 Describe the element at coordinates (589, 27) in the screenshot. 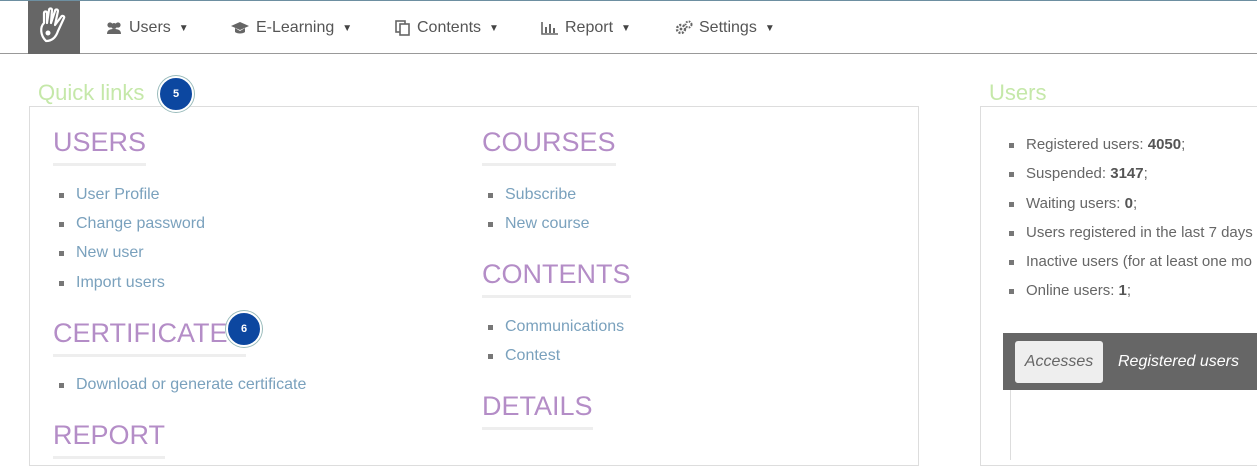

I see `nav-report-label: Report` at that location.